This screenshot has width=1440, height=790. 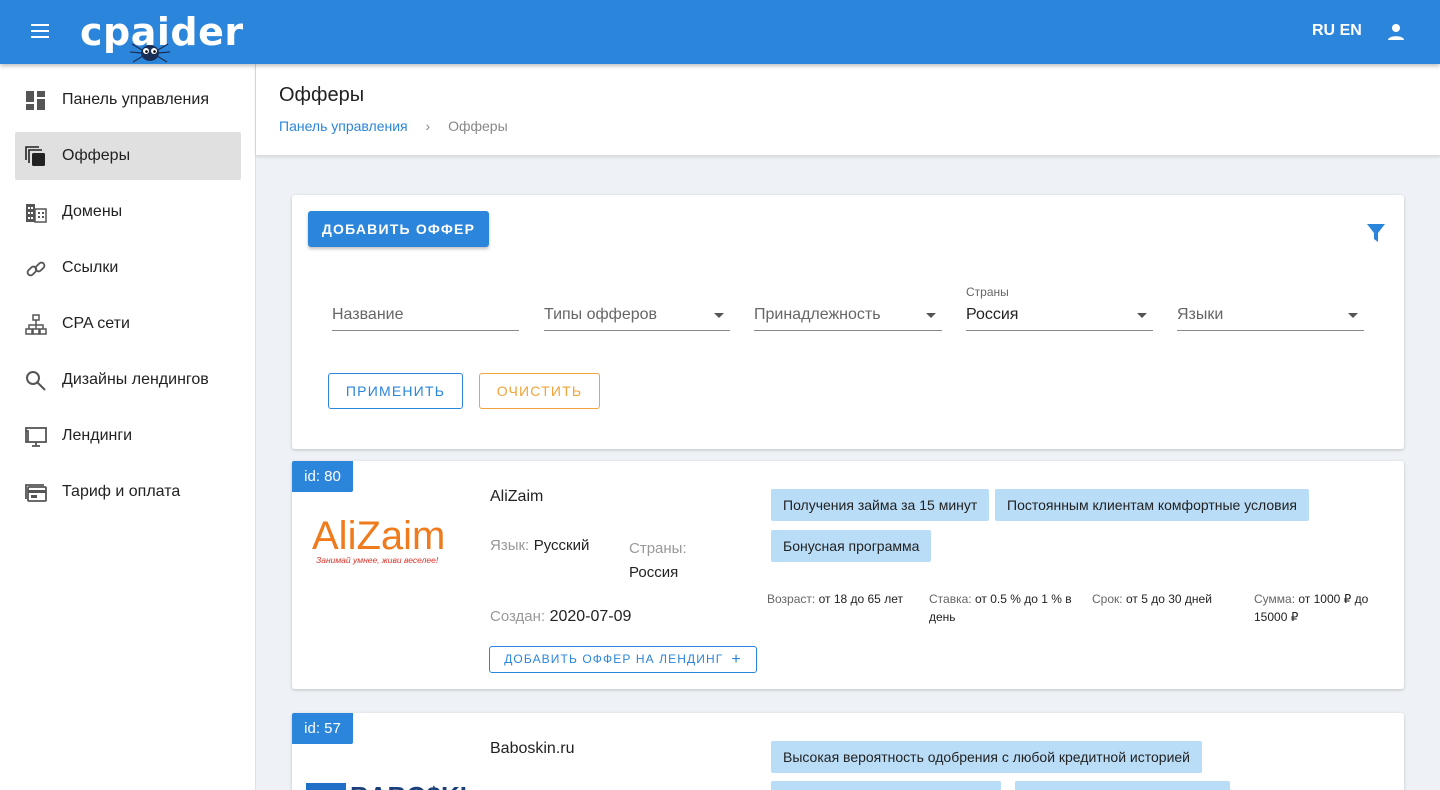 I want to click on ownership-select: Принадлежность, so click(x=848, y=308).